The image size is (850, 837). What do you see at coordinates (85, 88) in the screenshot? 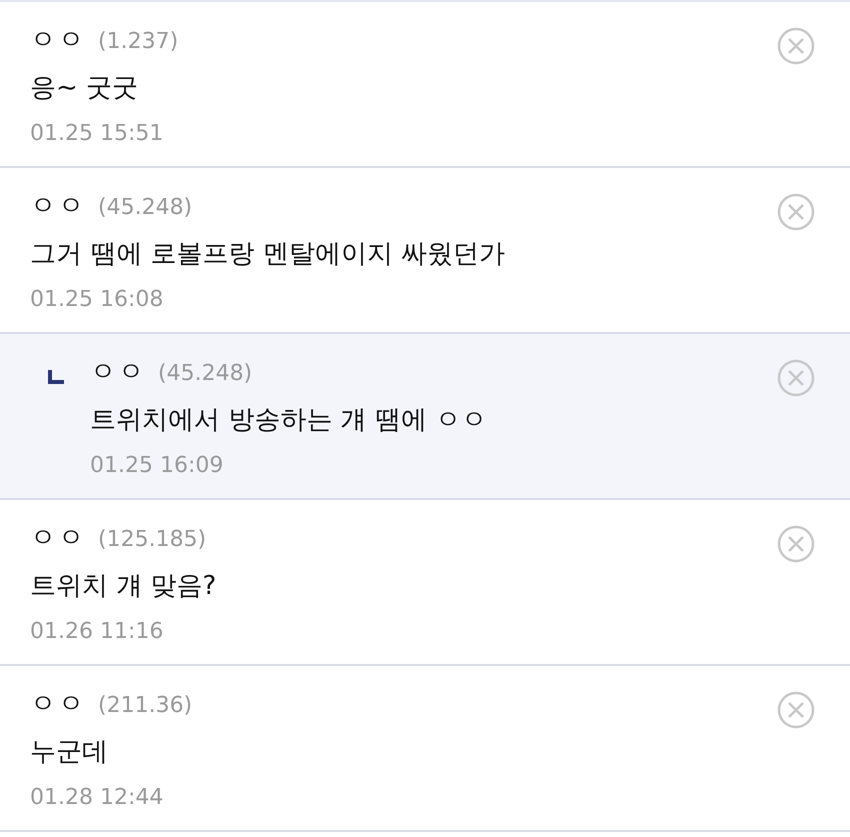
I see `comment-text: 응~ 굿굿` at bounding box center [85, 88].